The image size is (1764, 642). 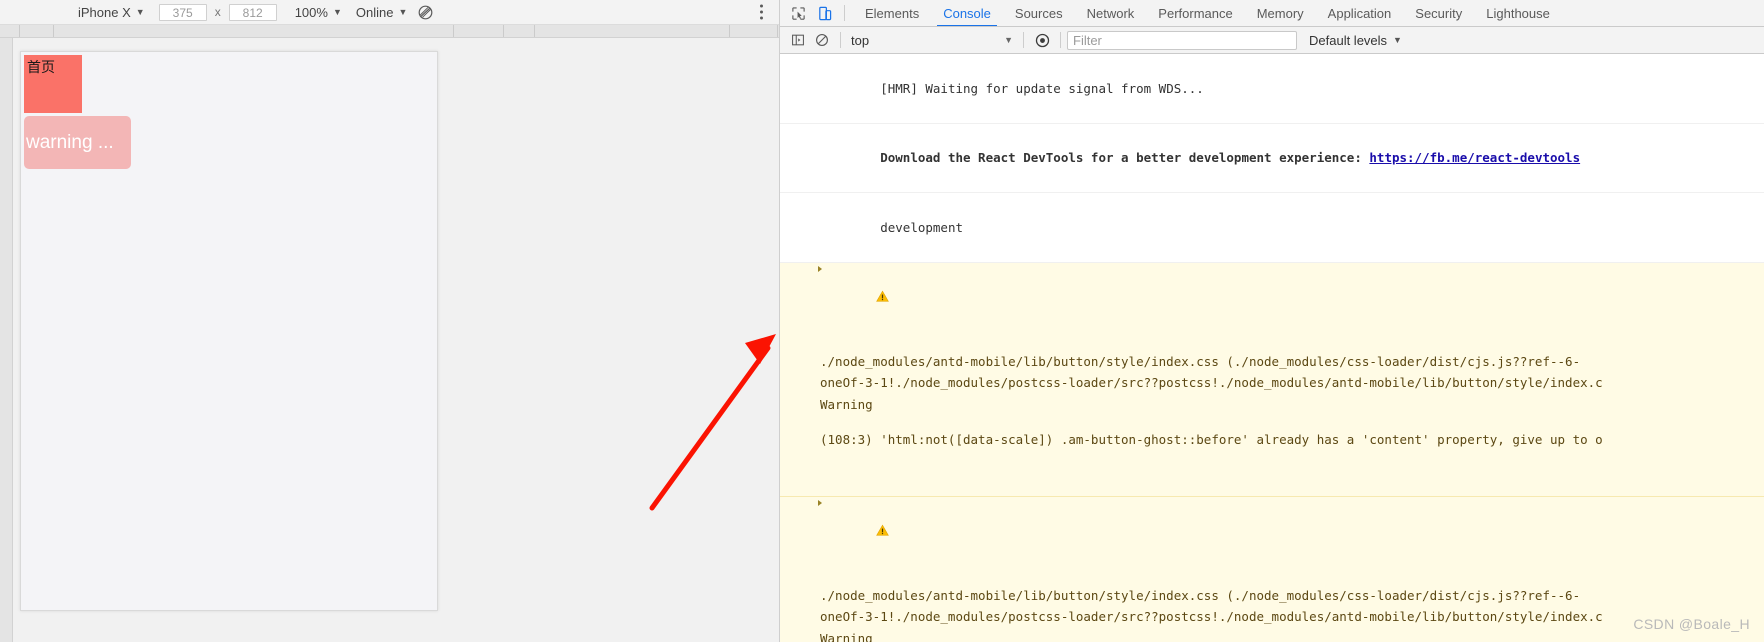 I want to click on tab-security: Security, so click(x=1438, y=13).